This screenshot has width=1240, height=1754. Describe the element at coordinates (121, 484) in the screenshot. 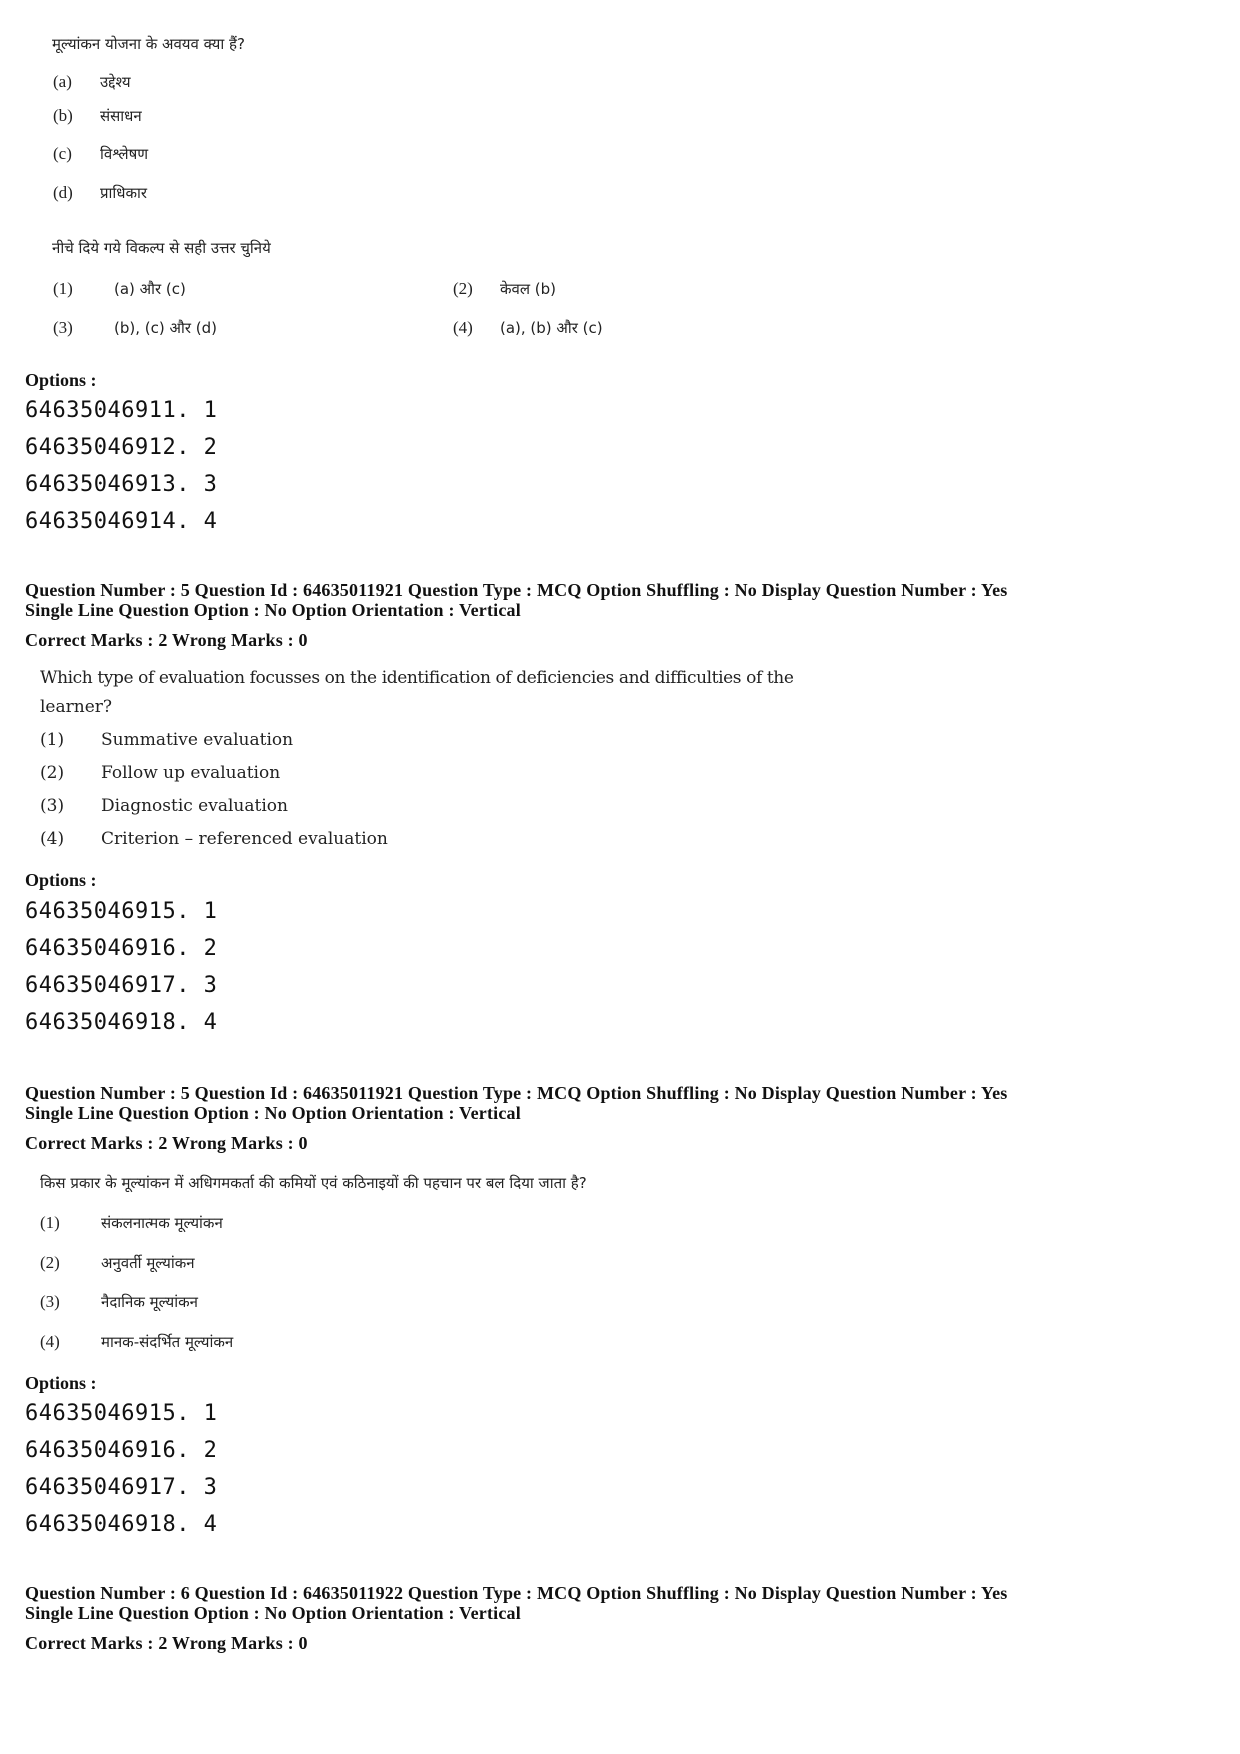

I see `option-row: 64635046913. 3` at that location.